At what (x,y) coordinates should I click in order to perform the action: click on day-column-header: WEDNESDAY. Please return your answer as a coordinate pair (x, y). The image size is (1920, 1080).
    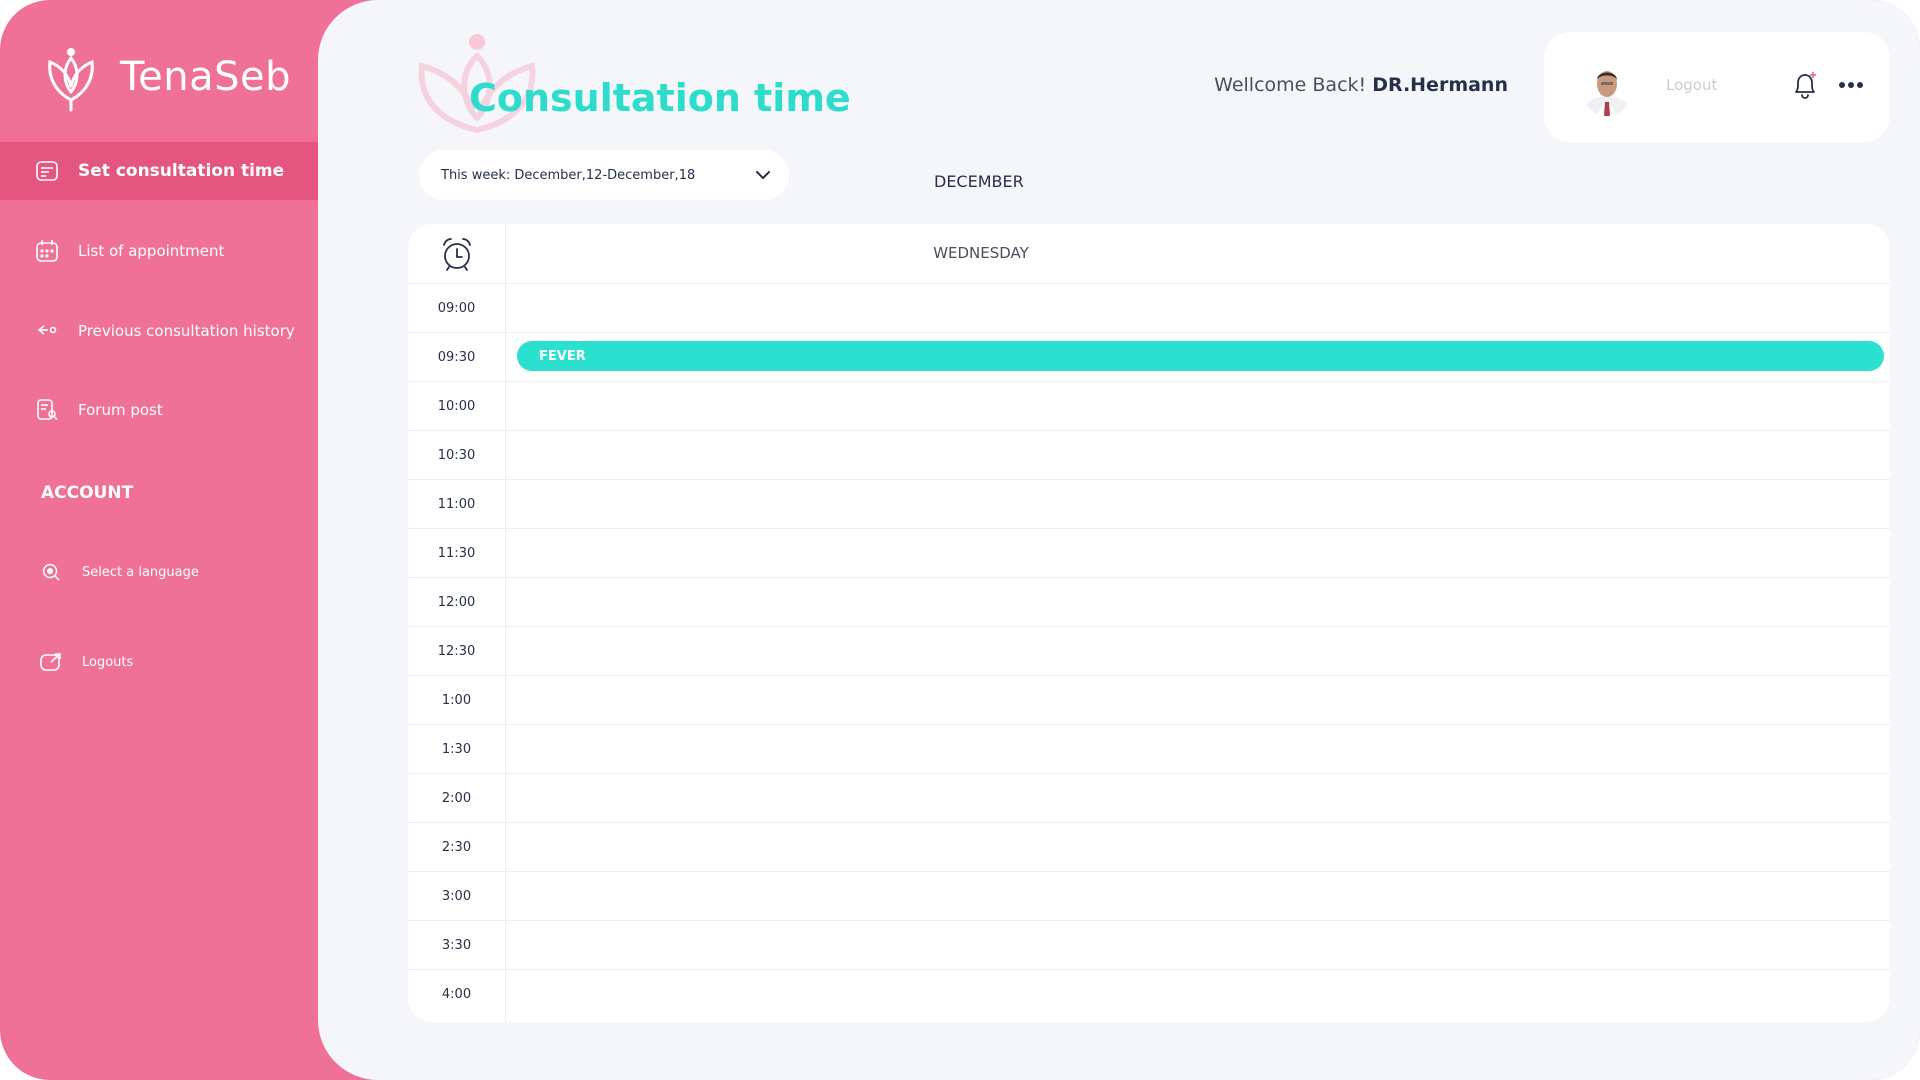
    Looking at the image, I should click on (981, 253).